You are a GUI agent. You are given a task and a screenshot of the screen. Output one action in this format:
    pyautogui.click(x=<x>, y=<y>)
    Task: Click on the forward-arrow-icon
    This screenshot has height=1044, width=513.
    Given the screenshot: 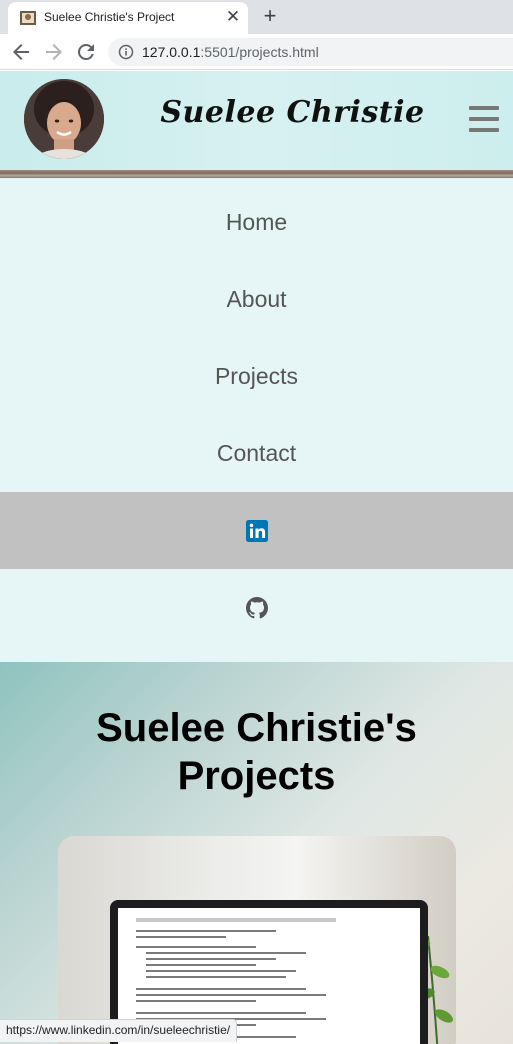 What is the action you would take?
    pyautogui.click(x=54, y=52)
    